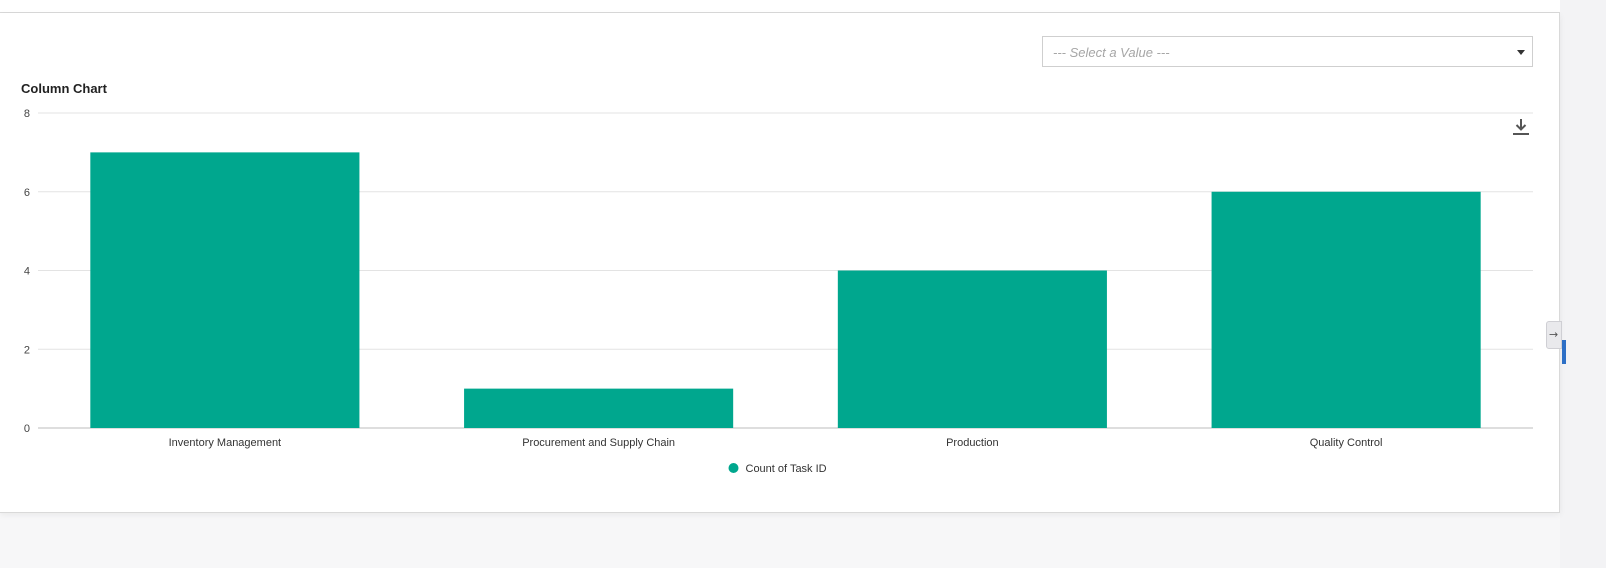 The image size is (1606, 568). I want to click on x-tick-label: Quality Control, so click(1346, 443).